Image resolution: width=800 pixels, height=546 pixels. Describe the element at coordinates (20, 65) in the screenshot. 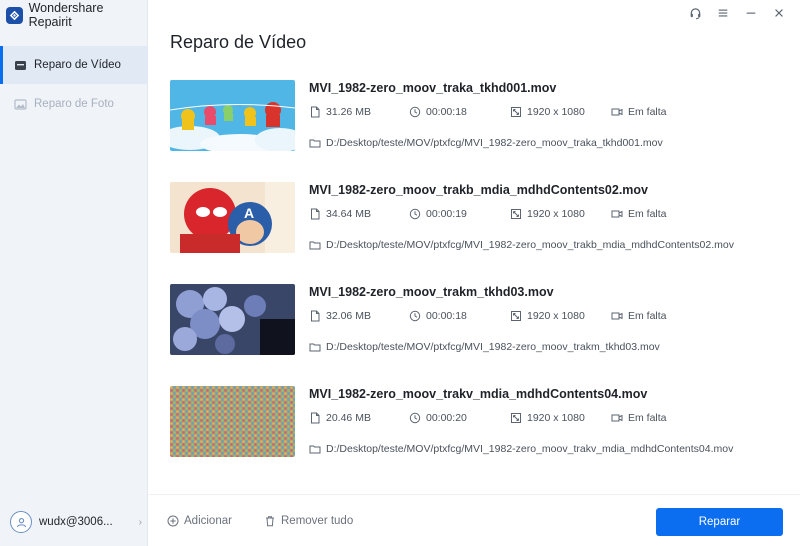

I see `video-repair-icon` at that location.